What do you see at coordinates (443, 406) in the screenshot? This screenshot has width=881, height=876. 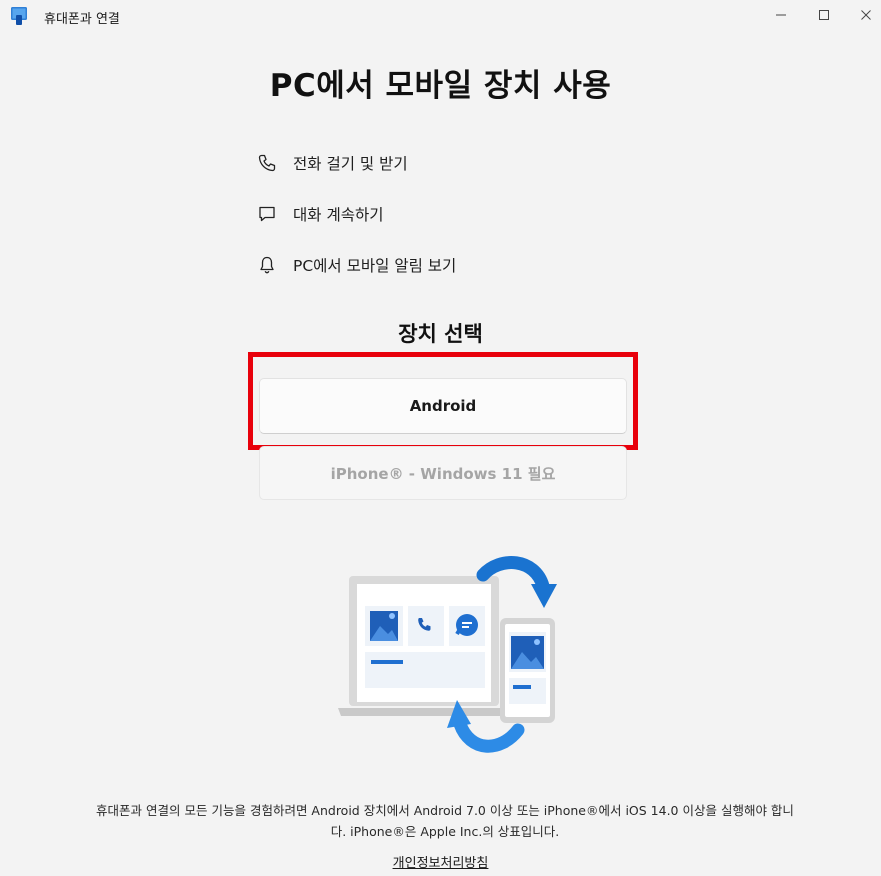 I see `android-button: Android` at bounding box center [443, 406].